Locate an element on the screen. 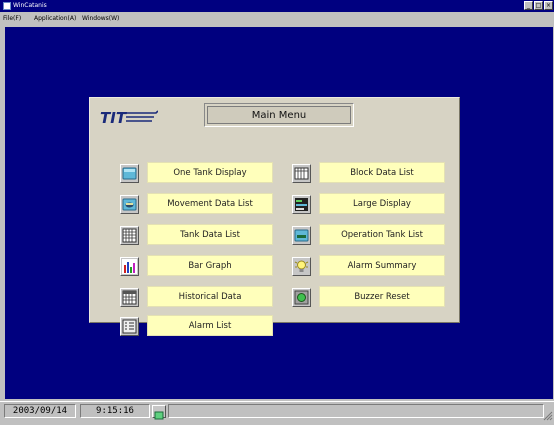  company-logo-icon: TIT is located at coordinates (129, 118).